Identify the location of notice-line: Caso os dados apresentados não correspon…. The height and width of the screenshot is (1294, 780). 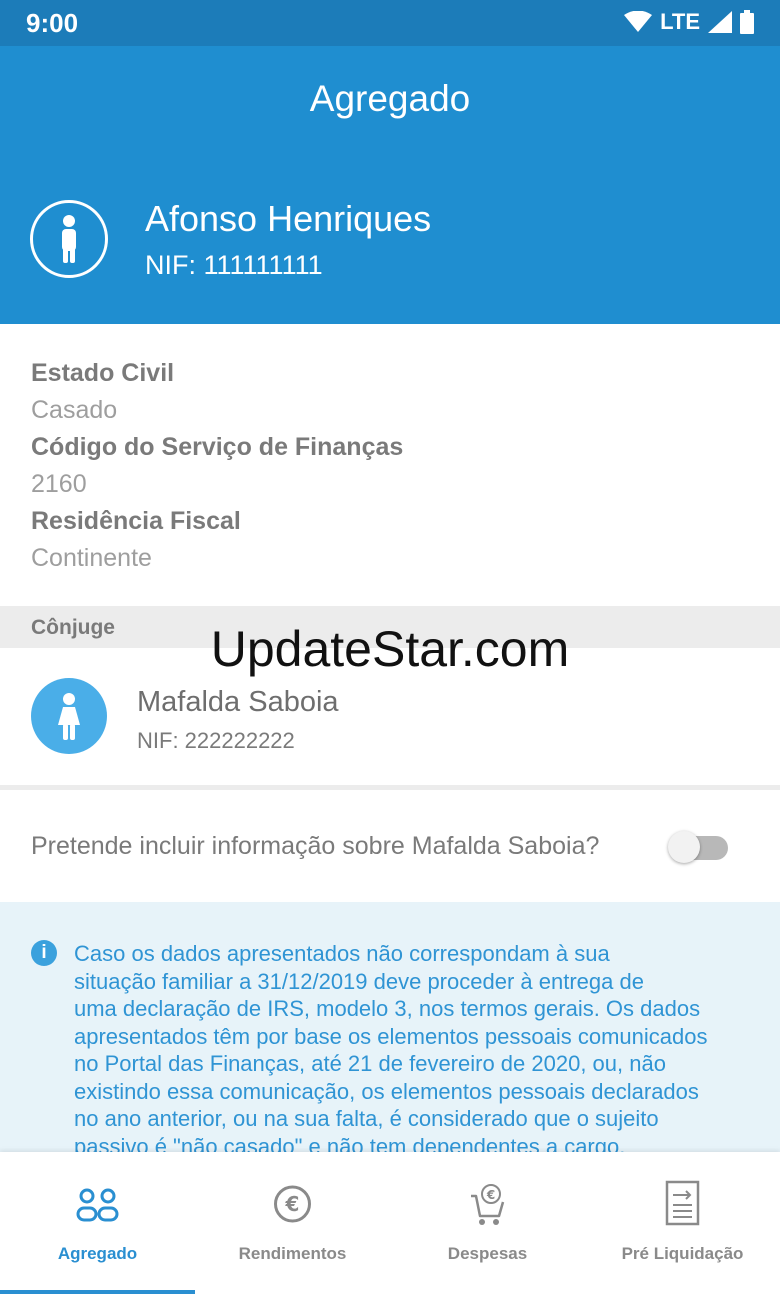
(342, 953).